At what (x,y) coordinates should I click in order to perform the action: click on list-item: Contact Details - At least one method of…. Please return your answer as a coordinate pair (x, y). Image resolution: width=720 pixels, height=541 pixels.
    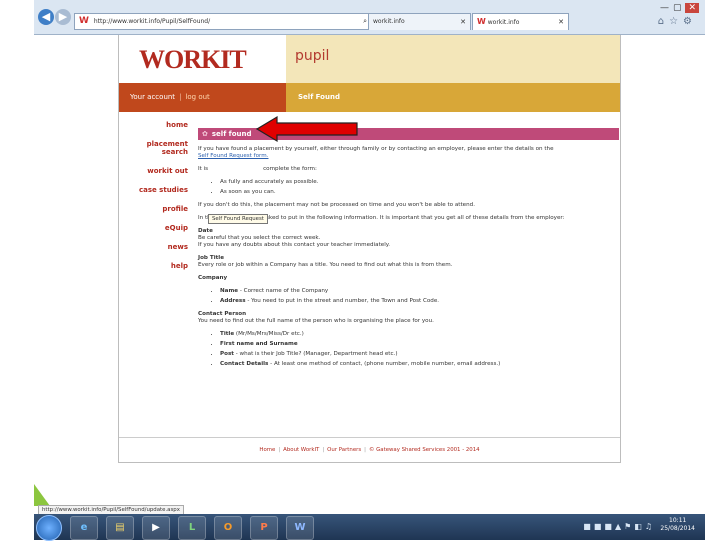
    Looking at the image, I should click on (419, 364).